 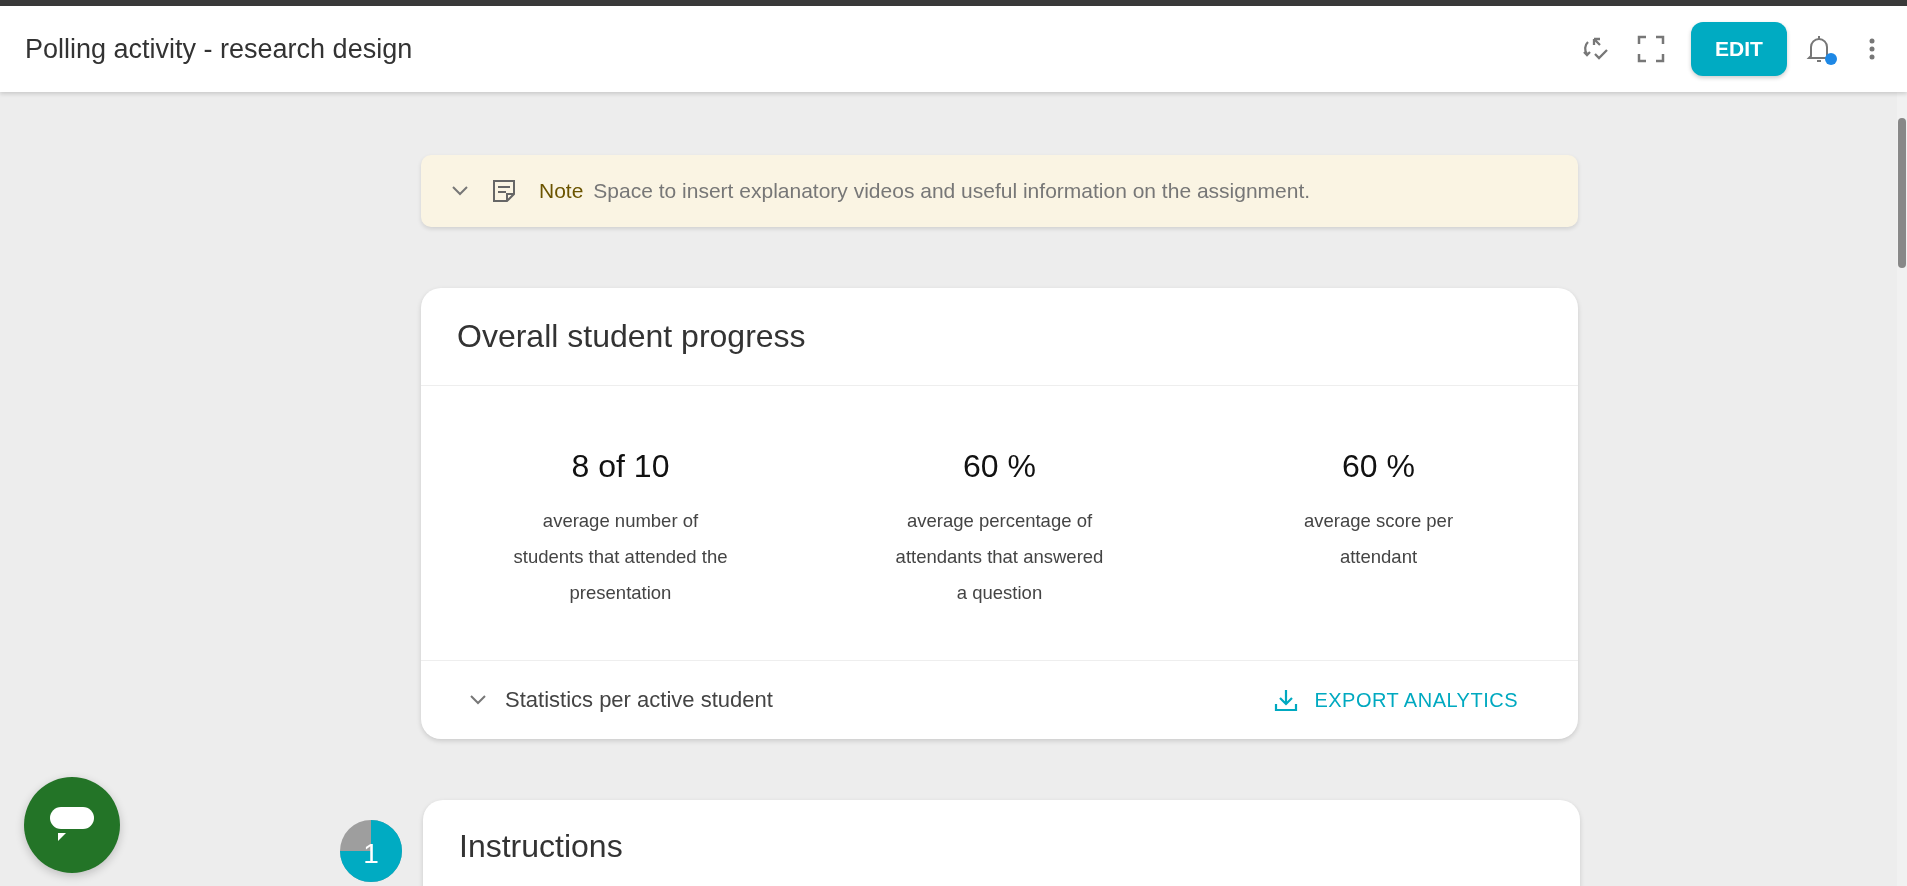 What do you see at coordinates (72, 825) in the screenshot?
I see `chat-button` at bounding box center [72, 825].